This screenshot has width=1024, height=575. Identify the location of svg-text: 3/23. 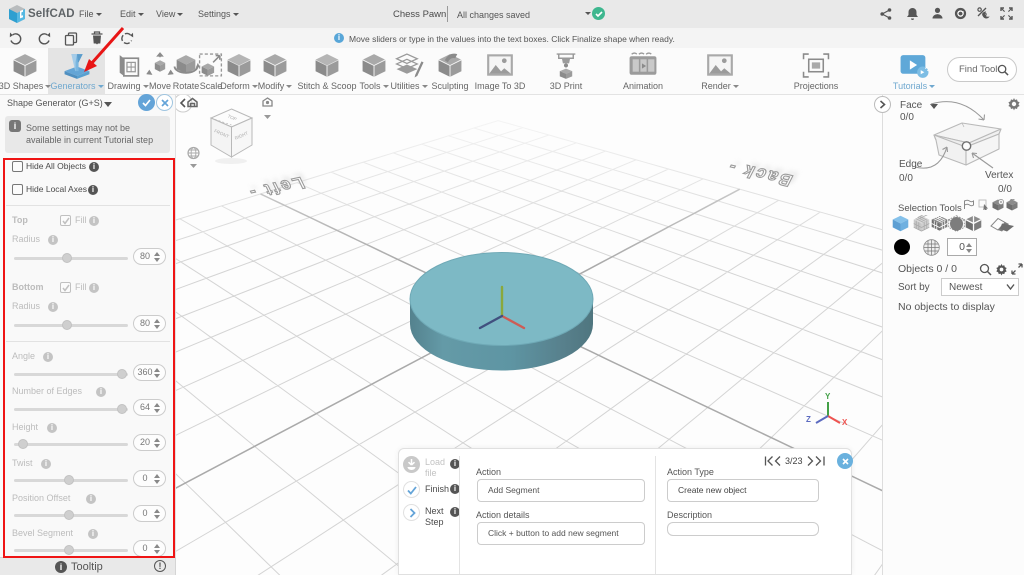
(794, 461).